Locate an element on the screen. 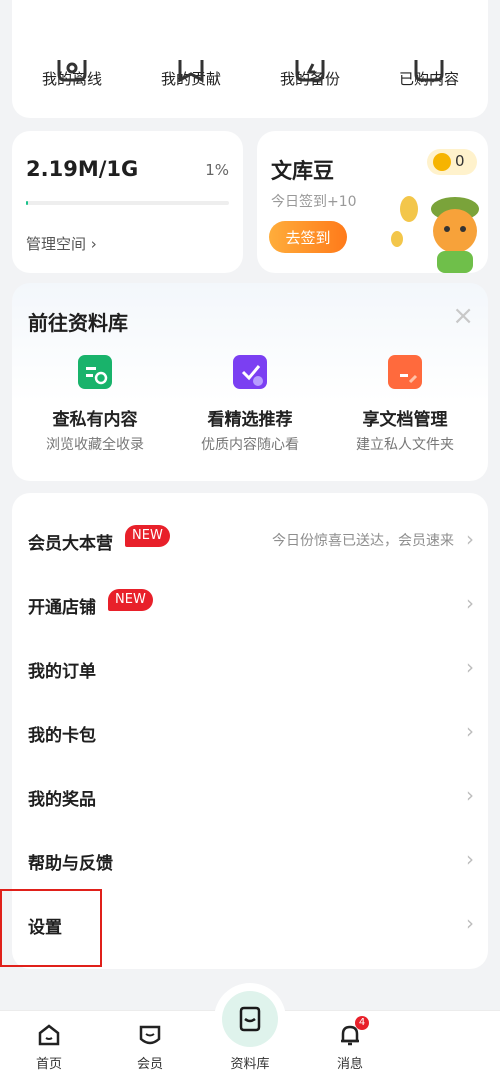 Image resolution: width=500 pixels, height=1084 pixels. quick-item-purchased: 已购内容 is located at coordinates (429, 64).